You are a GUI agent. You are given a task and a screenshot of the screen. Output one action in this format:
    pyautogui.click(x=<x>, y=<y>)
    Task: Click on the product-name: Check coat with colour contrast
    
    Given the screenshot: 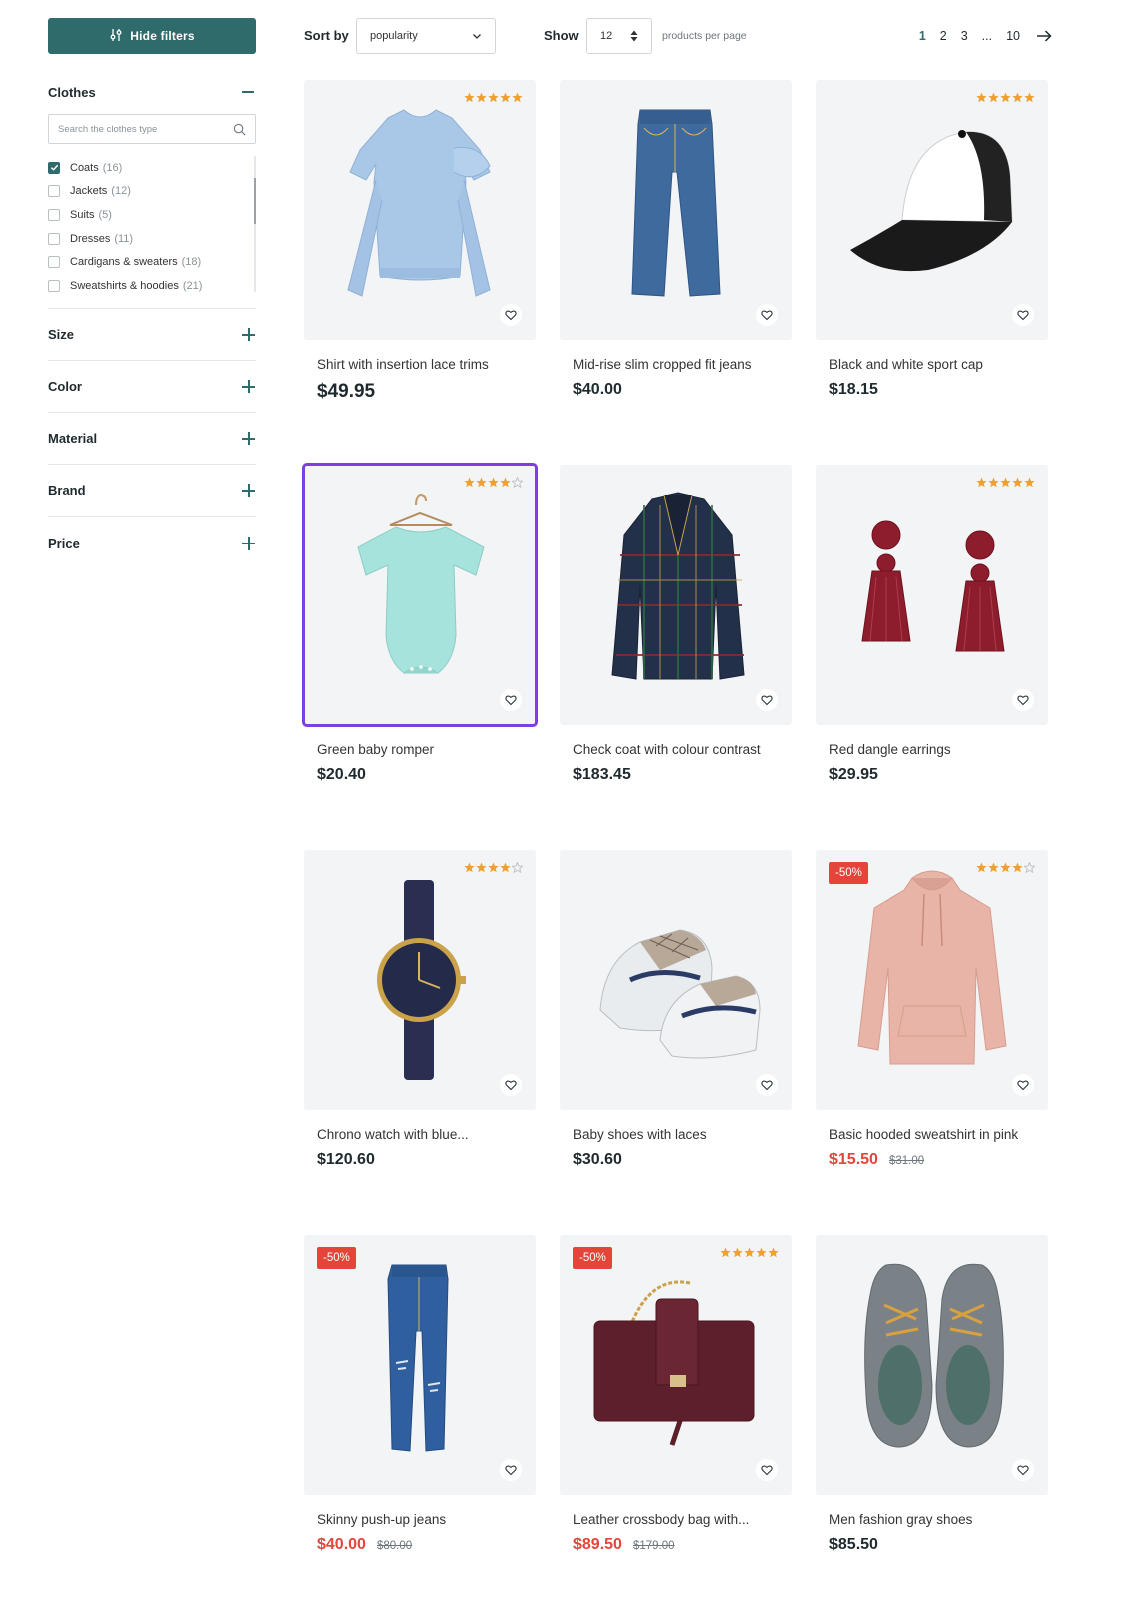 What is the action you would take?
    pyautogui.click(x=676, y=749)
    